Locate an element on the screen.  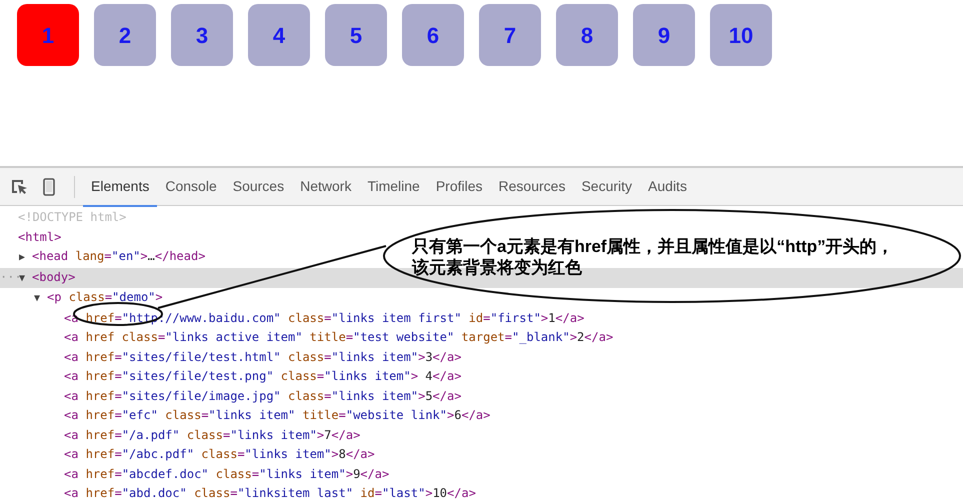
code-line: <a href="sites/file/test.html" class="links item">3</a> is located at coordinates (263, 357).